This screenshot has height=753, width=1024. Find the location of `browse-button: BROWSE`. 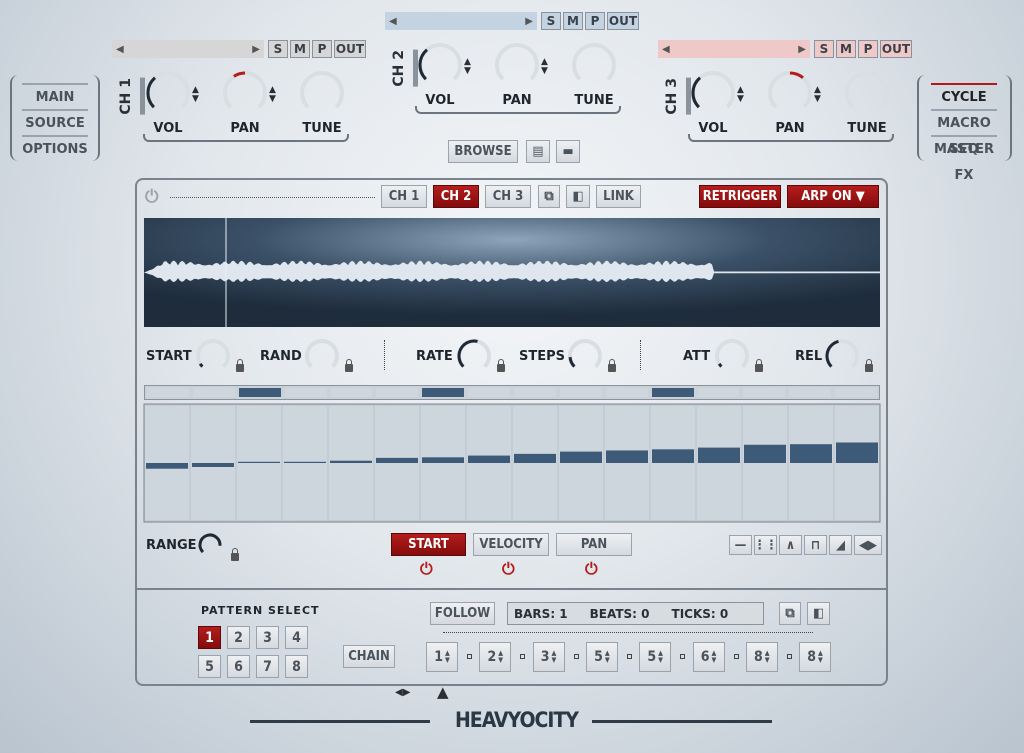

browse-button: BROWSE is located at coordinates (483, 151).